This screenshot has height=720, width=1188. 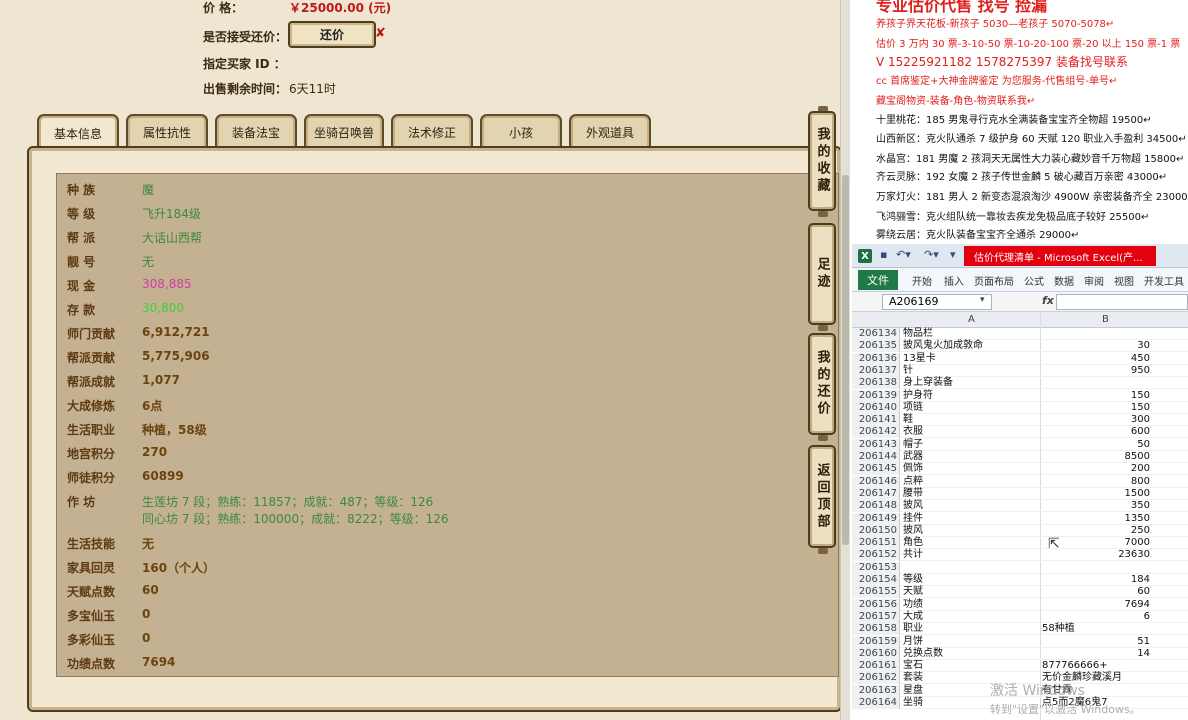 What do you see at coordinates (876, 604) in the screenshot?
I see `row-number: 206156` at bounding box center [876, 604].